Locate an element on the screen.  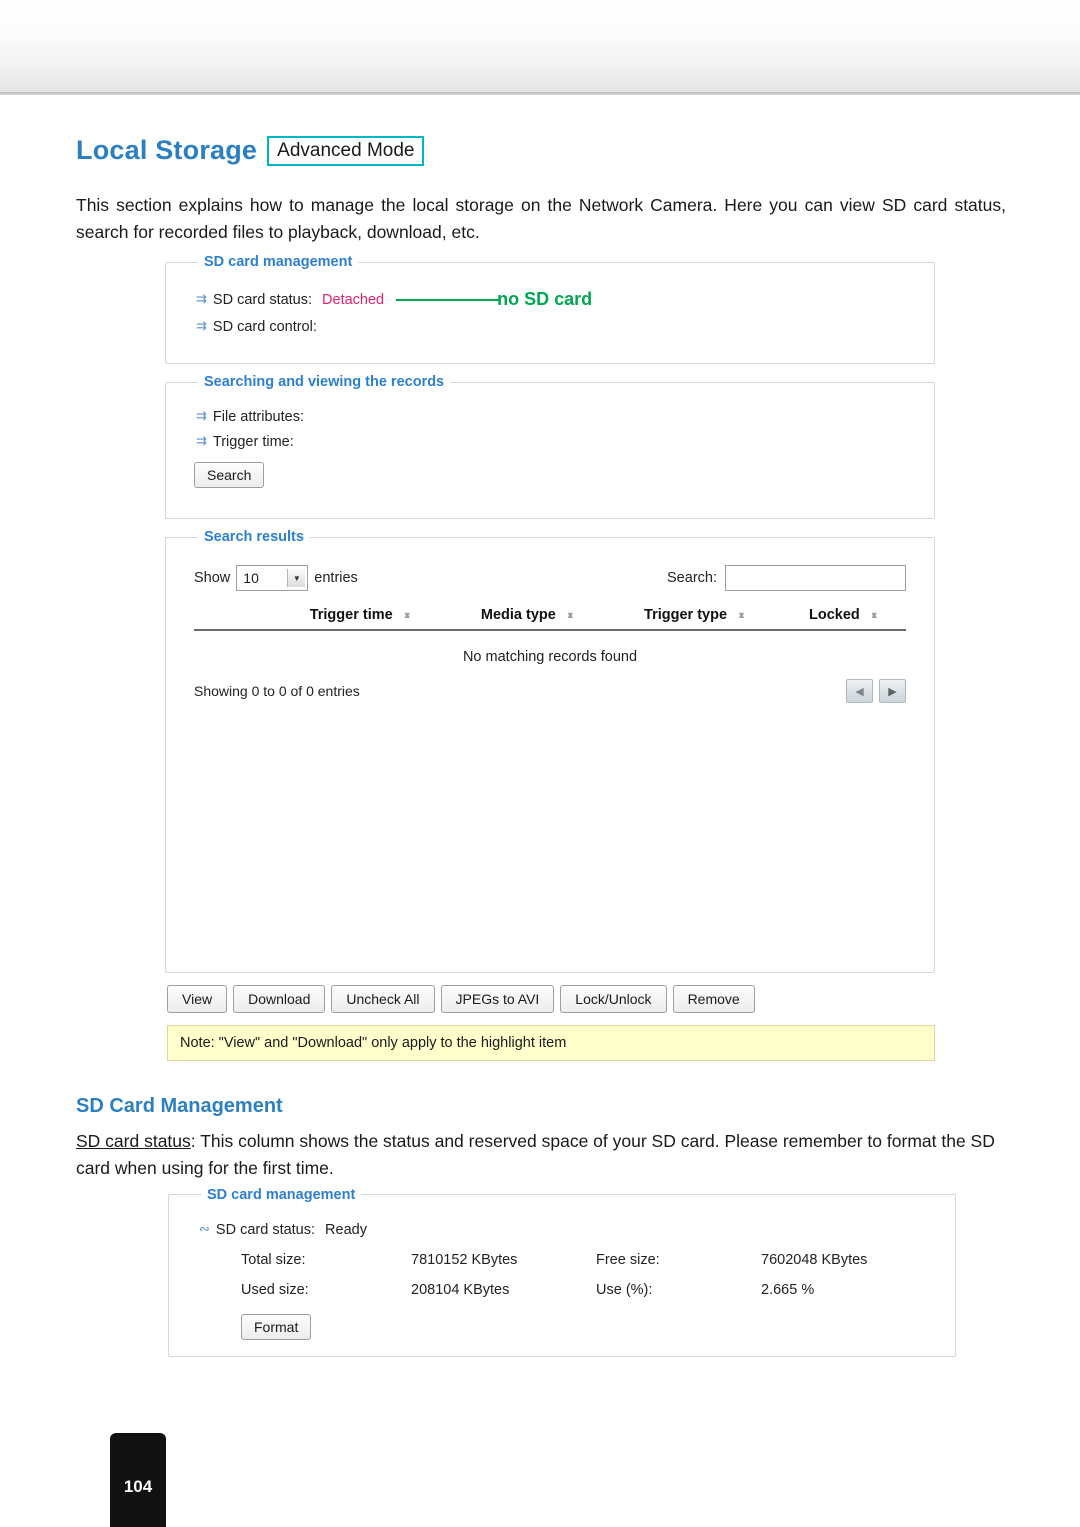
sd-card-status-value-2: Ready is located at coordinates (346, 1229).